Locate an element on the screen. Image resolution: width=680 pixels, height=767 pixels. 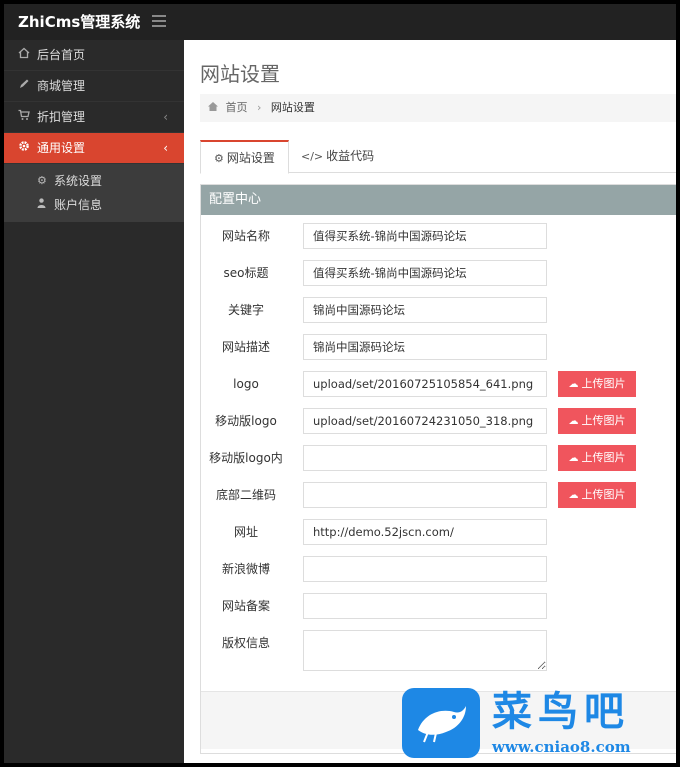
seo-title-input is located at coordinates (425, 273).